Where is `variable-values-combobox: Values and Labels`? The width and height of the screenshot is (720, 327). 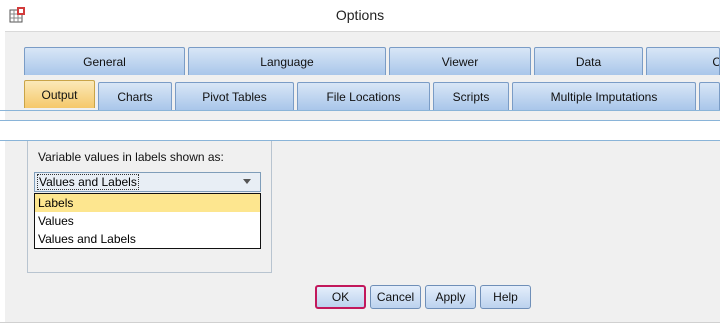 variable-values-combobox: Values and Labels is located at coordinates (147, 182).